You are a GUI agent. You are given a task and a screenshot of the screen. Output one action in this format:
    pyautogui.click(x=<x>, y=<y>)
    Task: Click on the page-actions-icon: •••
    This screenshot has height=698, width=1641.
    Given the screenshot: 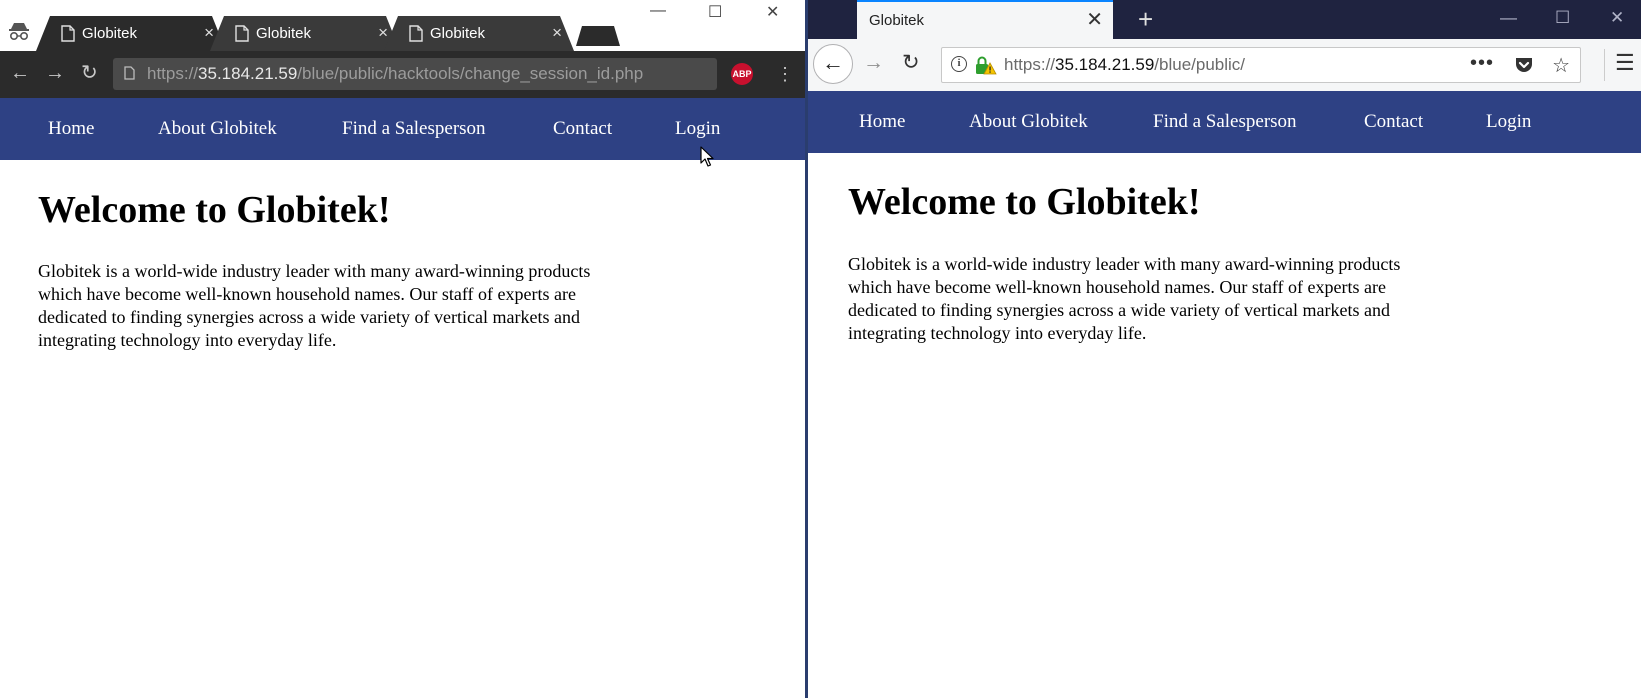 What is the action you would take?
    pyautogui.click(x=1482, y=63)
    